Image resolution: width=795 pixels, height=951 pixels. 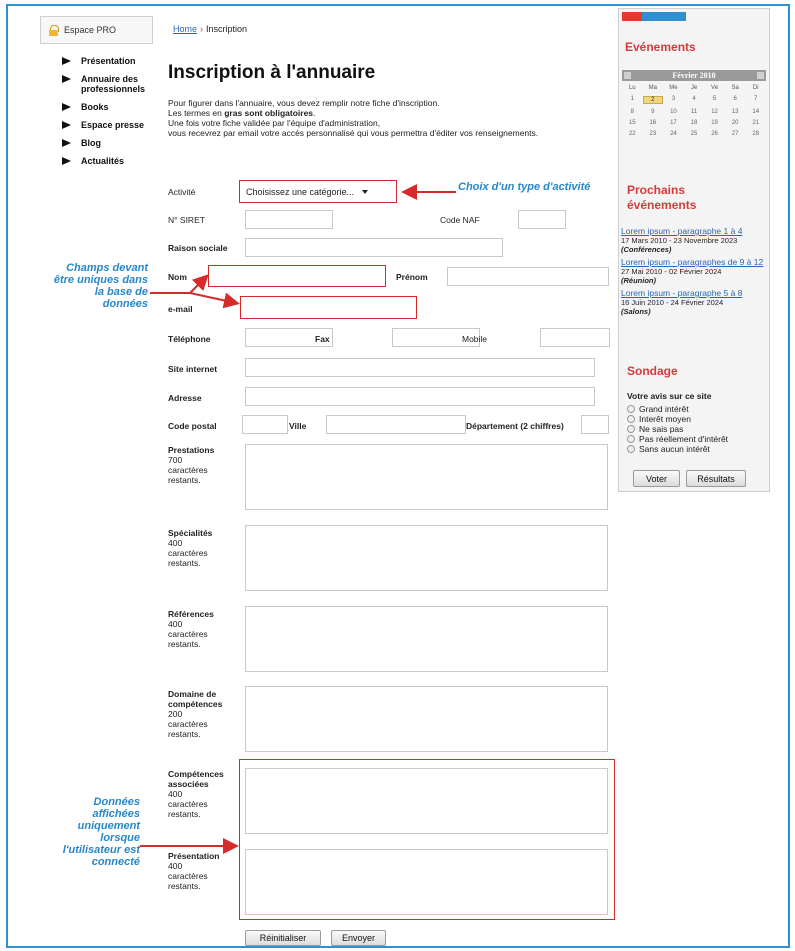 I want to click on calendar-day: 25, so click(x=694, y=134).